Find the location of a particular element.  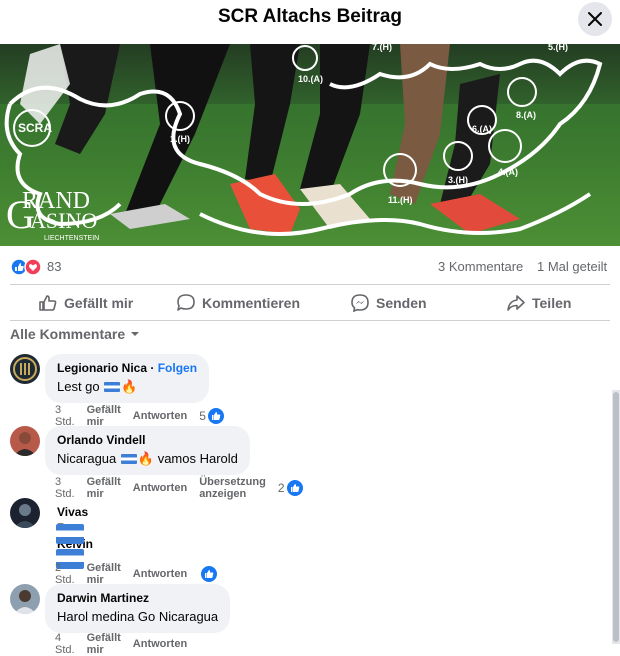

comment-count: 3 Kommentare is located at coordinates (480, 266).